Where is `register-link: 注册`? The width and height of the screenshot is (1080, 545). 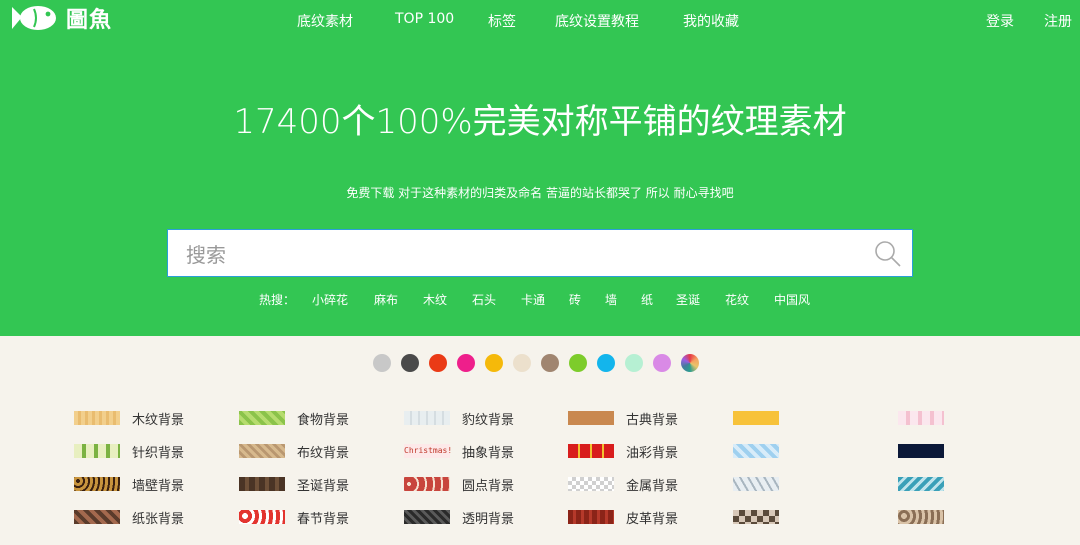 register-link: 注册 is located at coordinates (1058, 21).